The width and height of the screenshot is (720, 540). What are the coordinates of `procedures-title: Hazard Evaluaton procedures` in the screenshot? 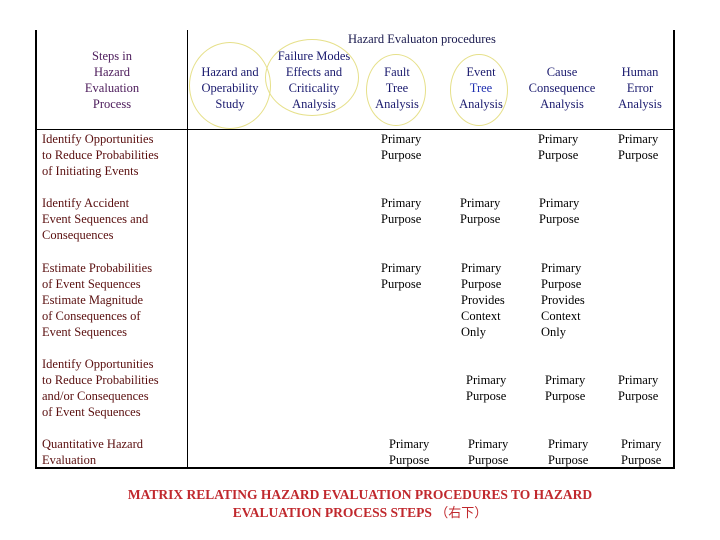 It's located at (422, 39).